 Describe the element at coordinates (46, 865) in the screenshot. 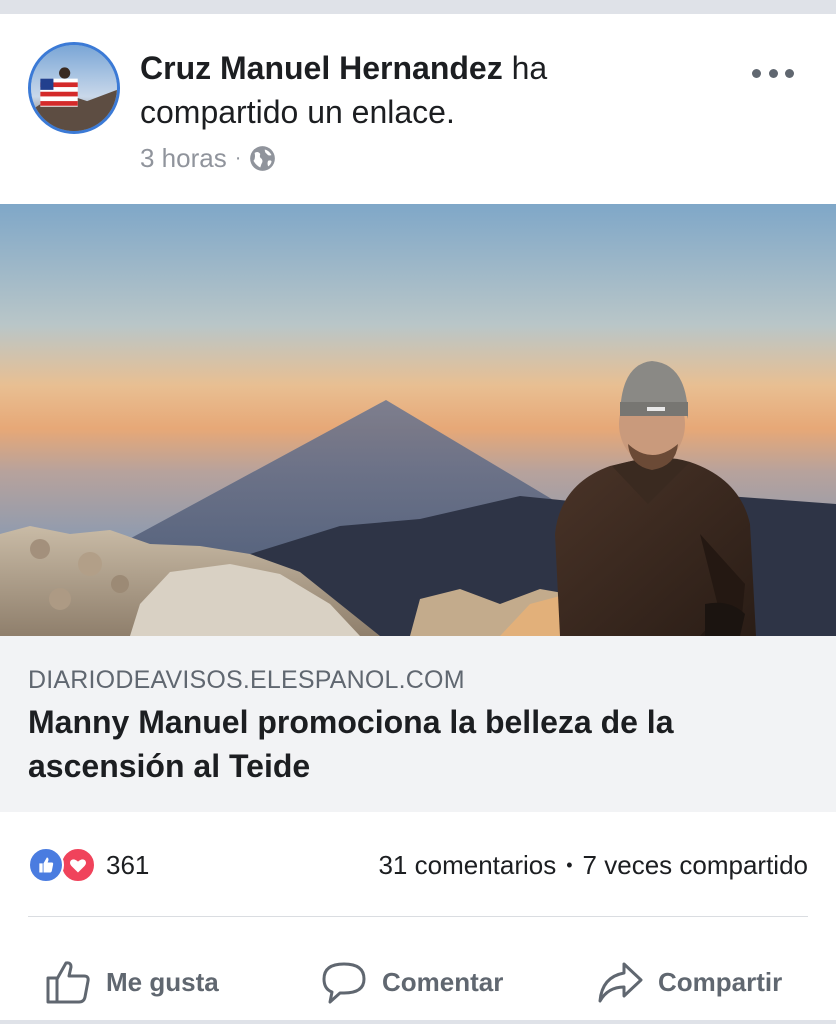

I see `like-reaction-icon` at that location.